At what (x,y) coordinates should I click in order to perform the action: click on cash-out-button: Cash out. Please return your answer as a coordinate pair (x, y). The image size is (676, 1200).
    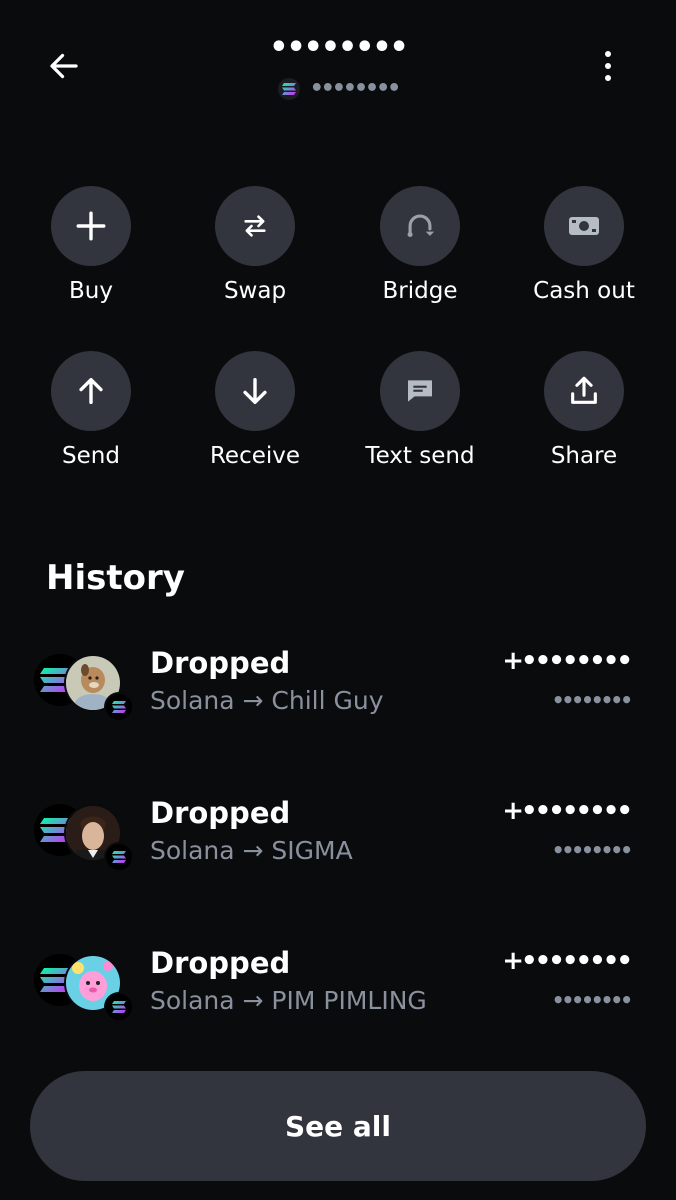
    Looking at the image, I should click on (584, 245).